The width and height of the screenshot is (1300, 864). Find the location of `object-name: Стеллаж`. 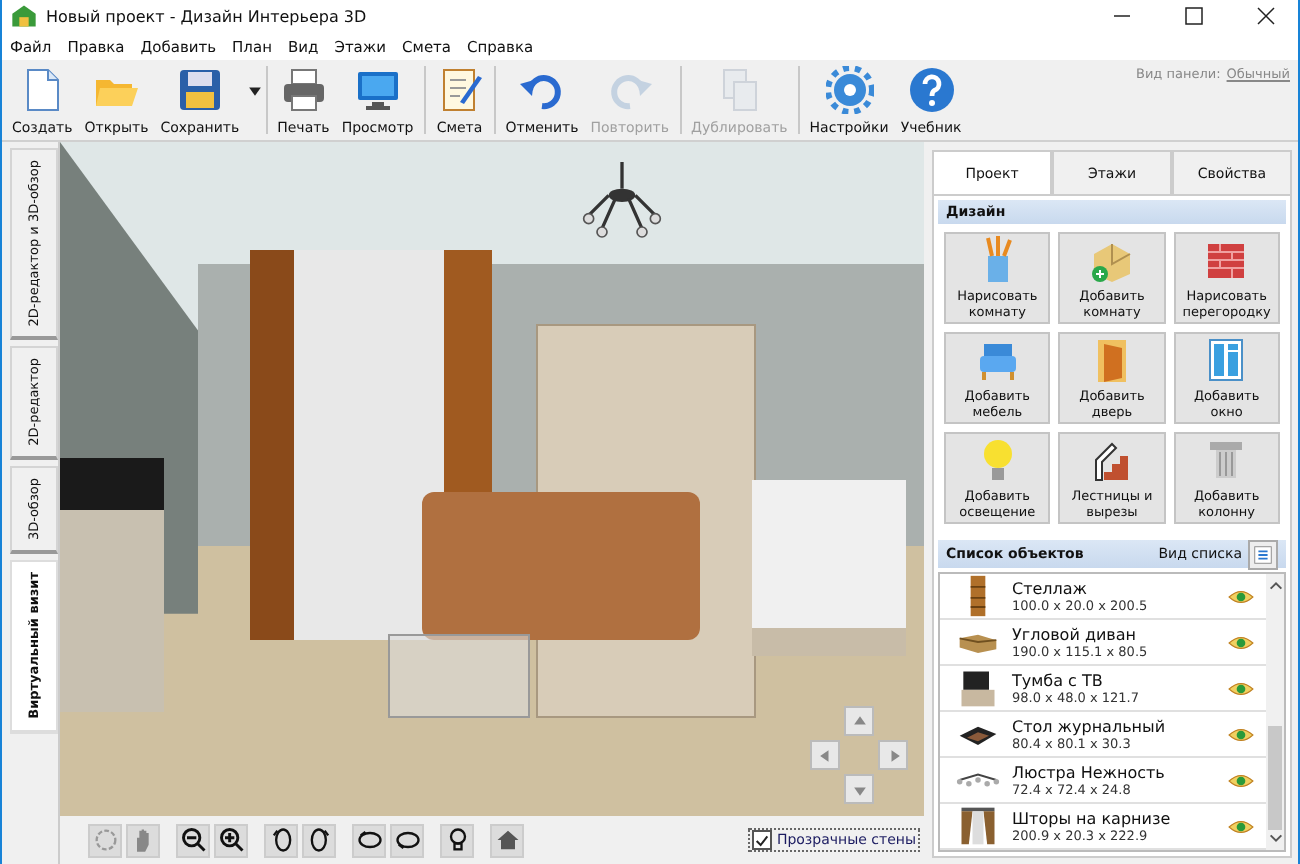

object-name: Стеллаж is located at coordinates (1114, 588).